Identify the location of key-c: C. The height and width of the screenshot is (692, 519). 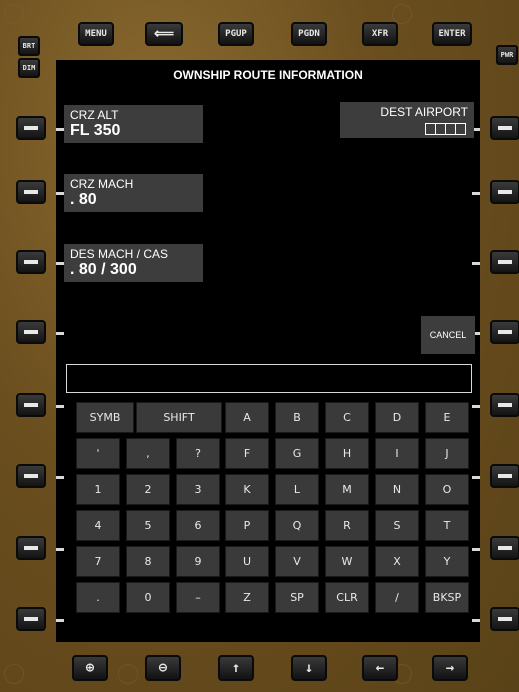
(347, 417).